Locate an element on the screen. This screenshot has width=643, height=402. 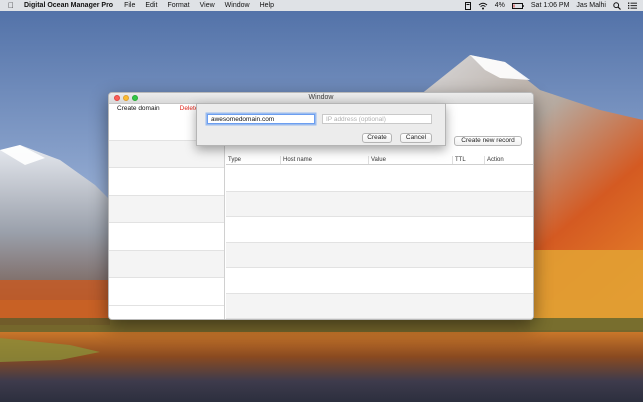
document-icon is located at coordinates (467, 5).